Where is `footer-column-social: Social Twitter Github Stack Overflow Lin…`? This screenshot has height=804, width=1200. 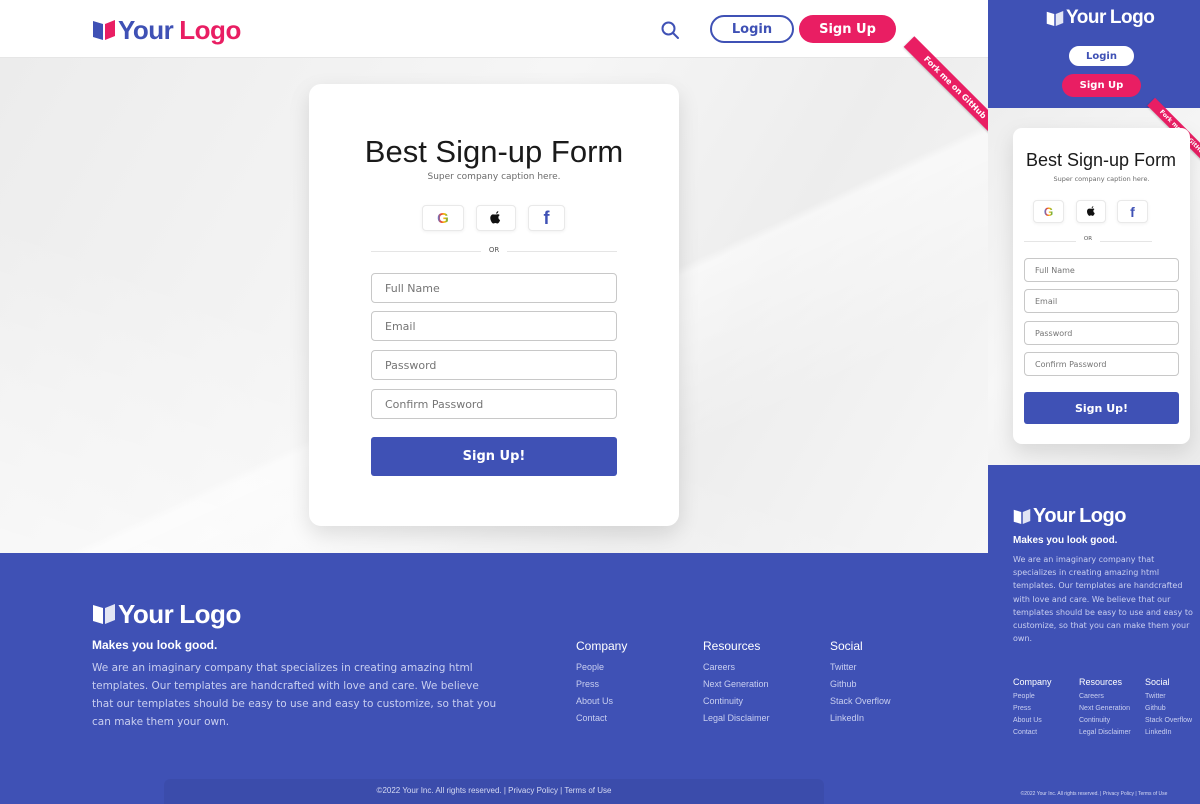 footer-column-social: Social Twitter Github Stack Overflow Lin… is located at coordinates (890, 681).